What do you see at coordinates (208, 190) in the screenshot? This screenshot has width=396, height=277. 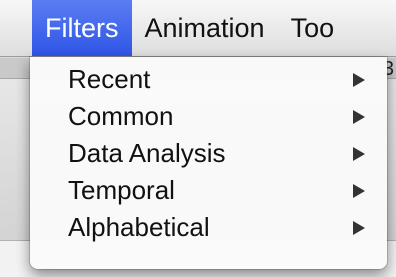 I see `menu-item-temporal: Temporal` at bounding box center [208, 190].